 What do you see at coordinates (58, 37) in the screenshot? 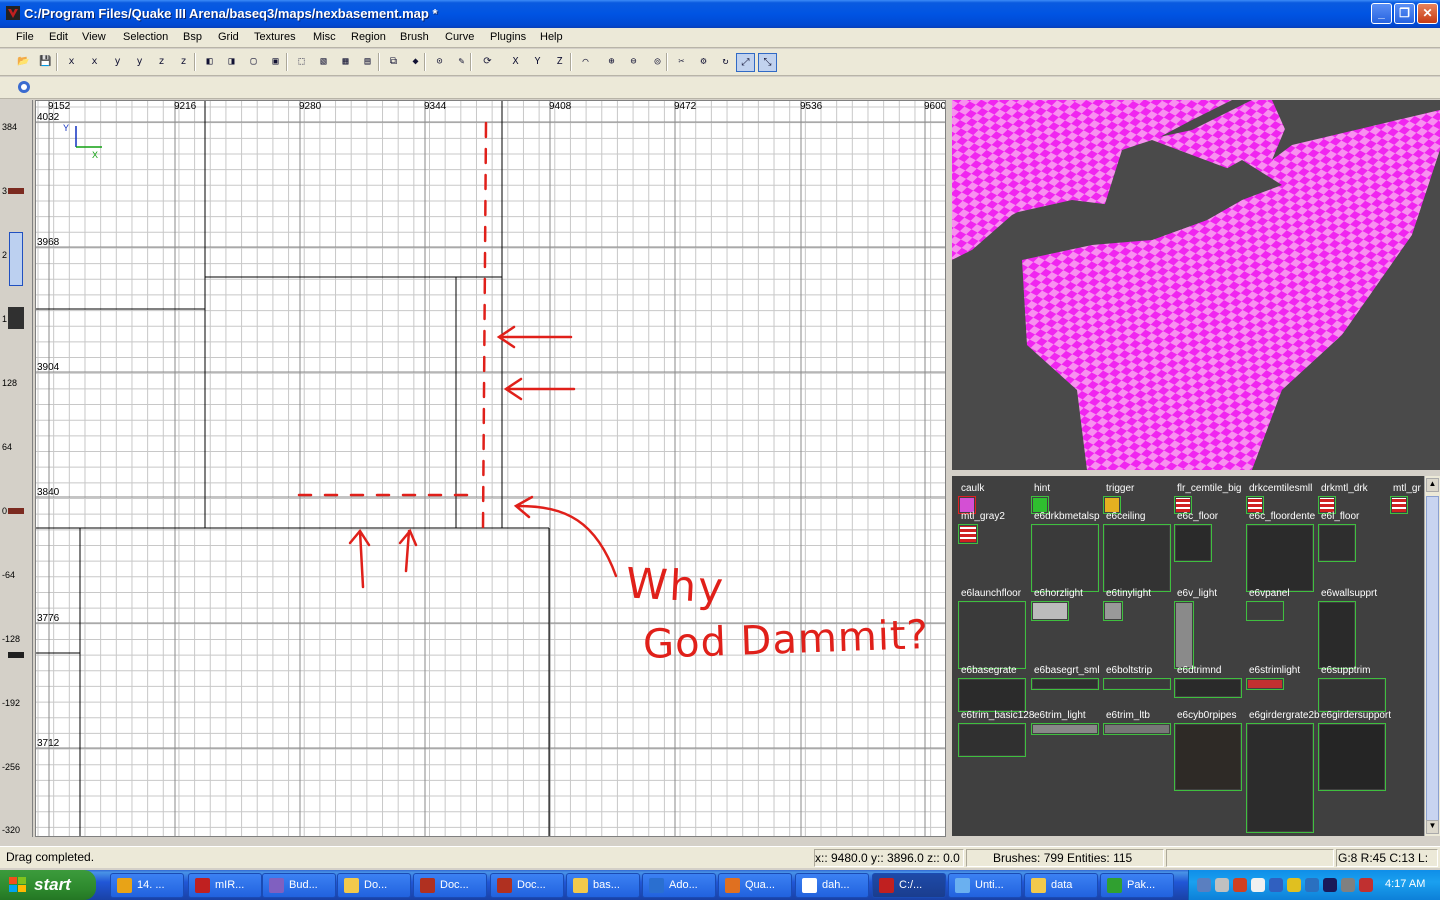
I see `menu-edit: Edit` at bounding box center [58, 37].